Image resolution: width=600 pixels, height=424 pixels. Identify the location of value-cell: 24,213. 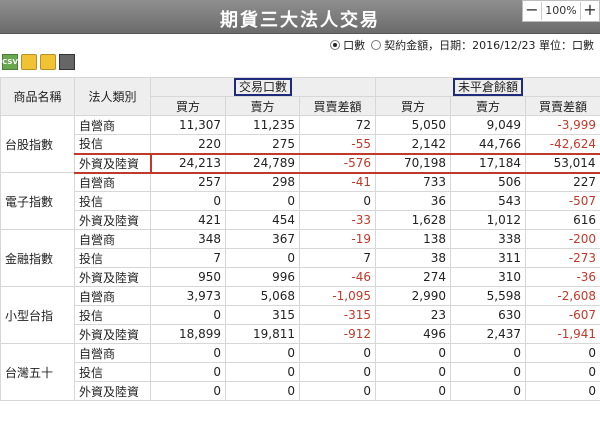
(187, 163).